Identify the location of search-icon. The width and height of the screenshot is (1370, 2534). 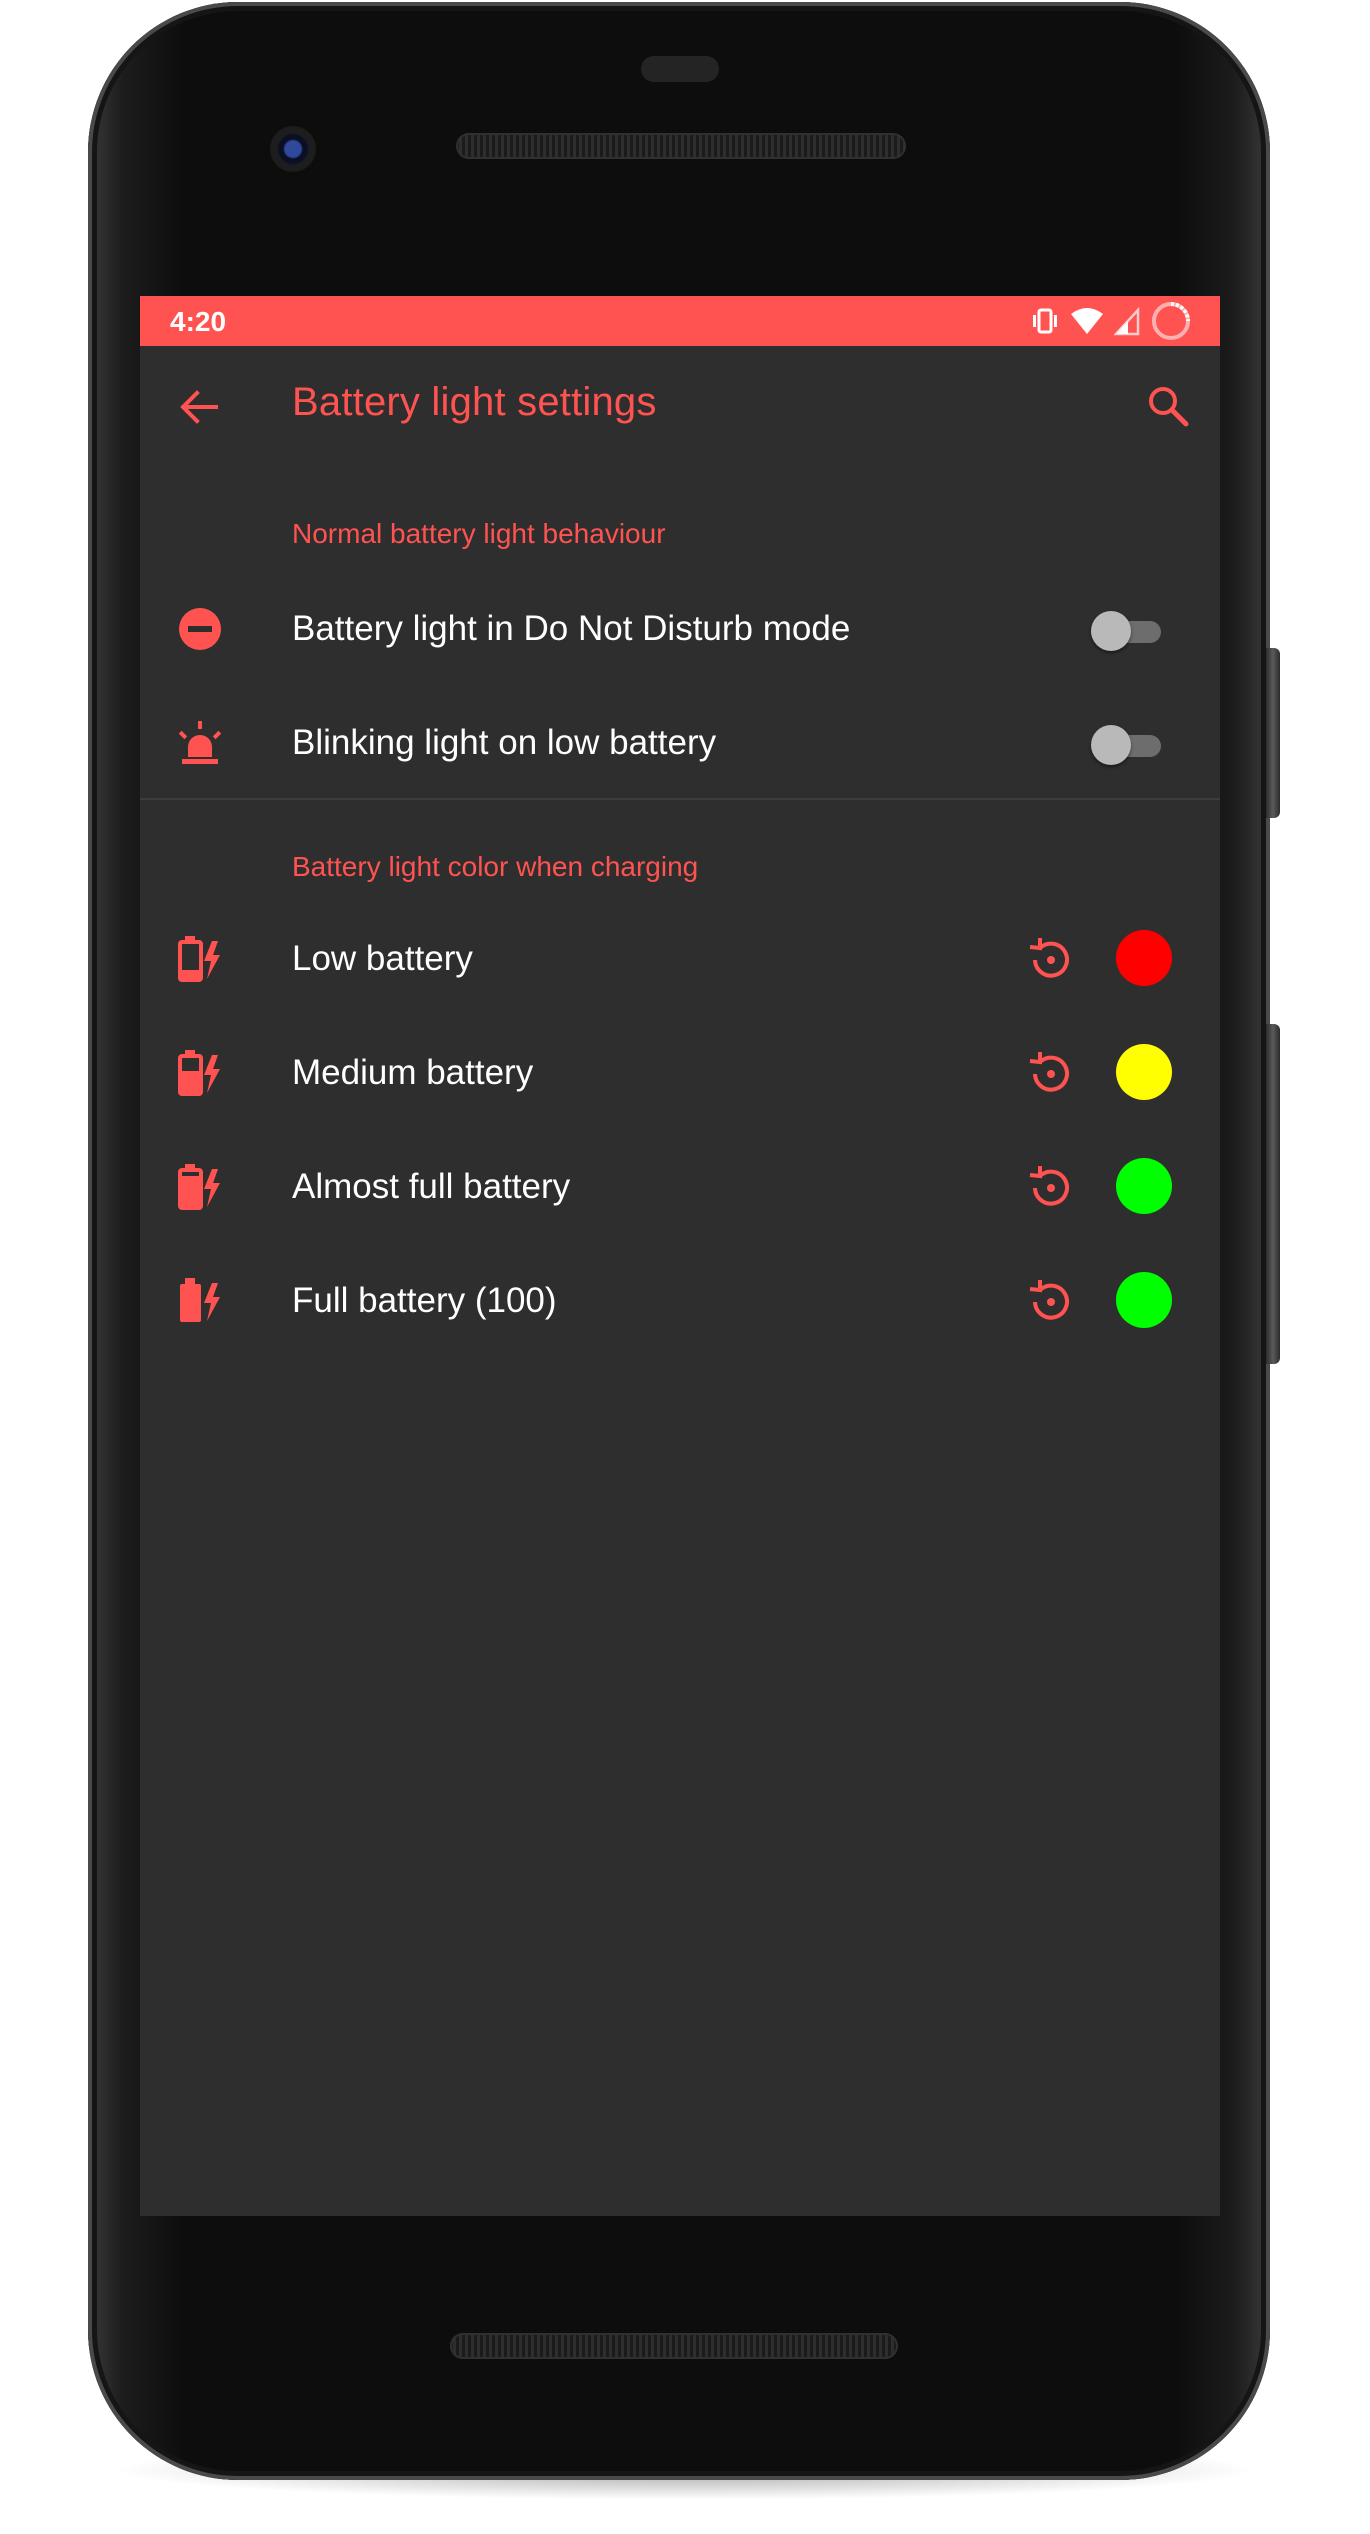
(1169, 407).